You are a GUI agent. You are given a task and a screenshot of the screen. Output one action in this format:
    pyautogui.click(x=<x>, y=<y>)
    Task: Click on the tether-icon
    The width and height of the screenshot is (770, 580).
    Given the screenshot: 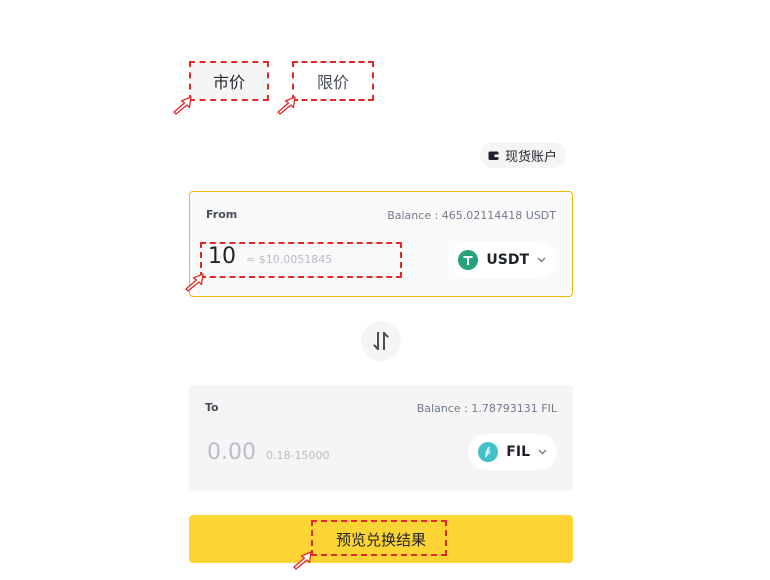 What is the action you would take?
    pyautogui.click(x=468, y=260)
    